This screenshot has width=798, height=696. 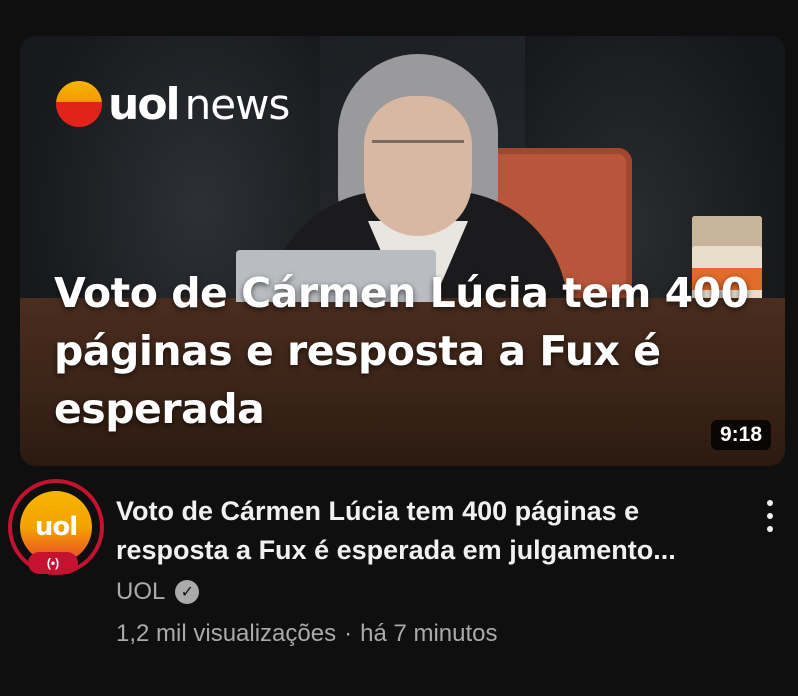 What do you see at coordinates (53, 563) in the screenshot?
I see `live-broadcast-icon: (•)` at bounding box center [53, 563].